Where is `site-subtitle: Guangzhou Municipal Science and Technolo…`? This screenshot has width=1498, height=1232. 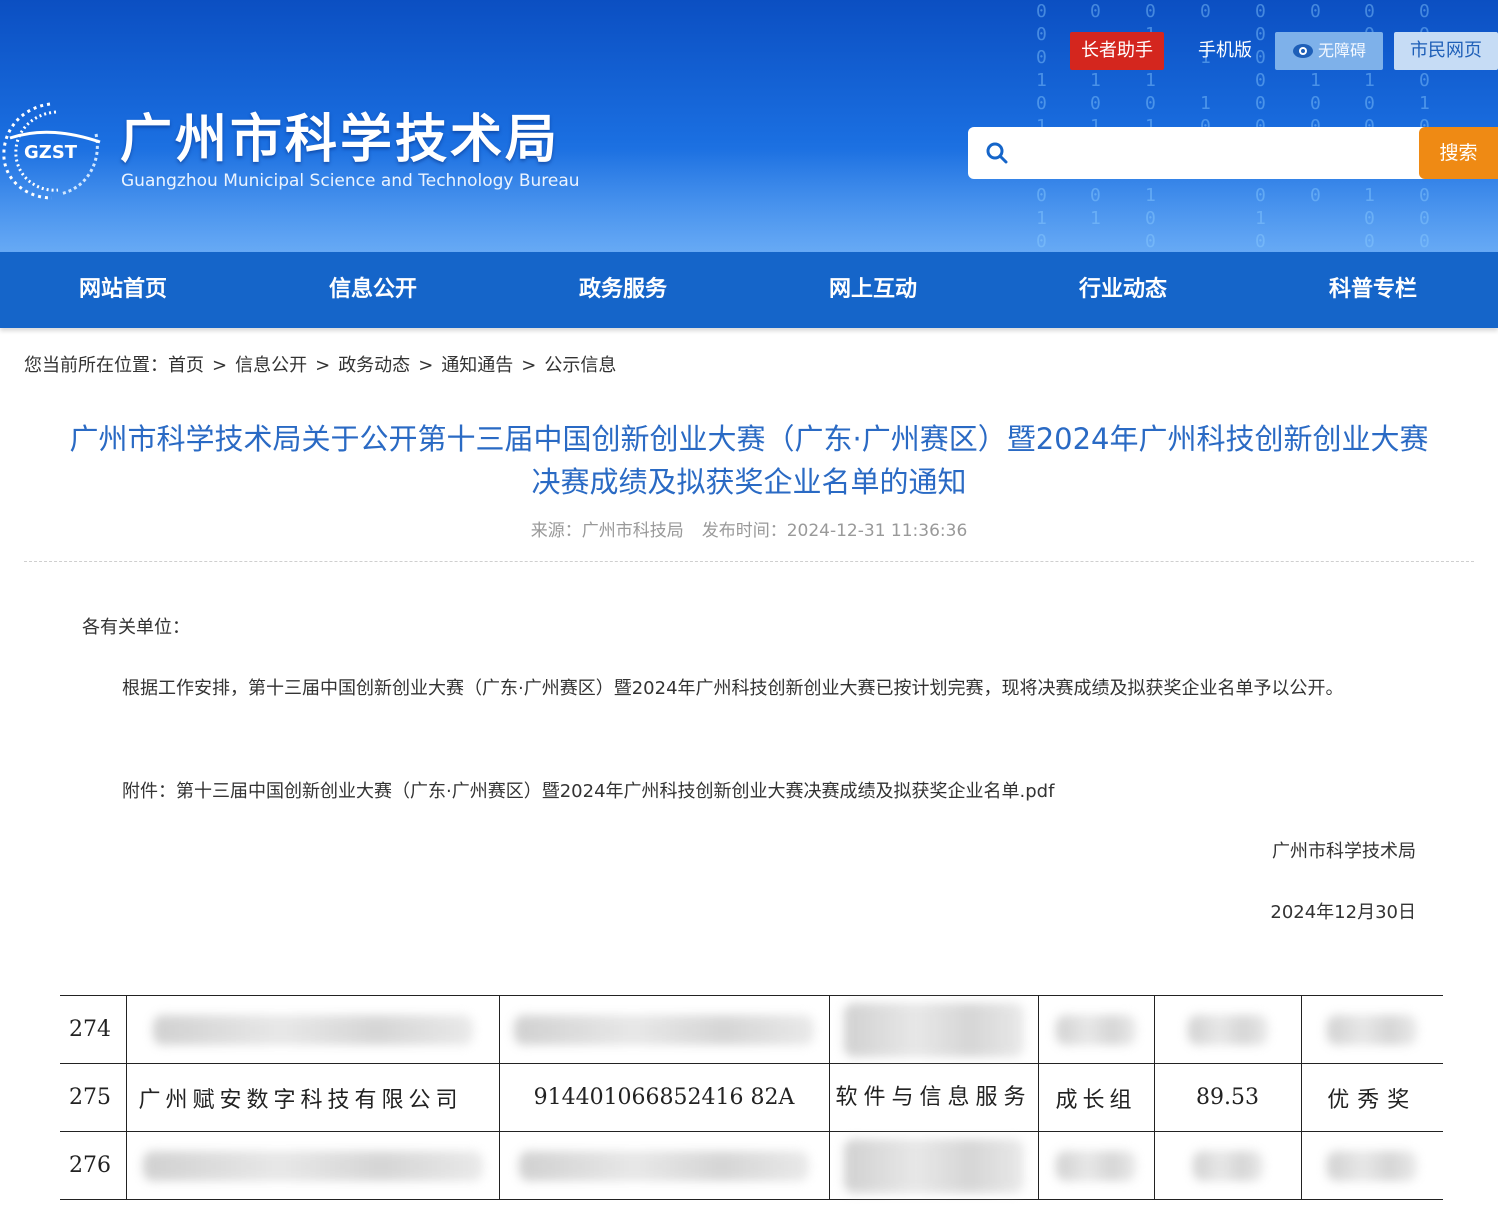 site-subtitle: Guangzhou Municipal Science and Technolo… is located at coordinates (350, 181).